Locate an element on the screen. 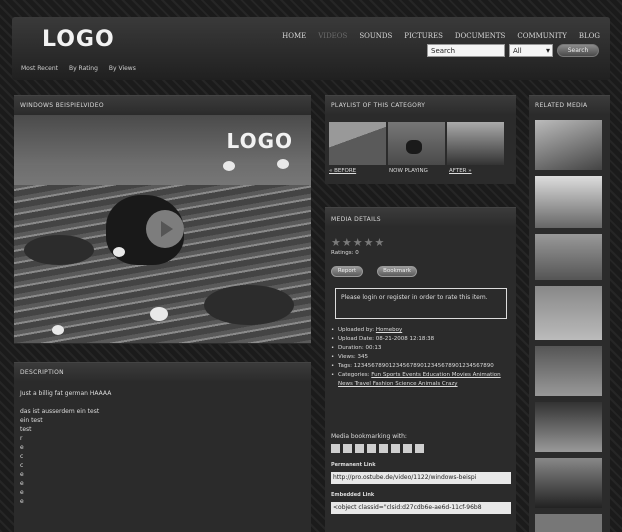  description-line: ein test is located at coordinates (31, 420).